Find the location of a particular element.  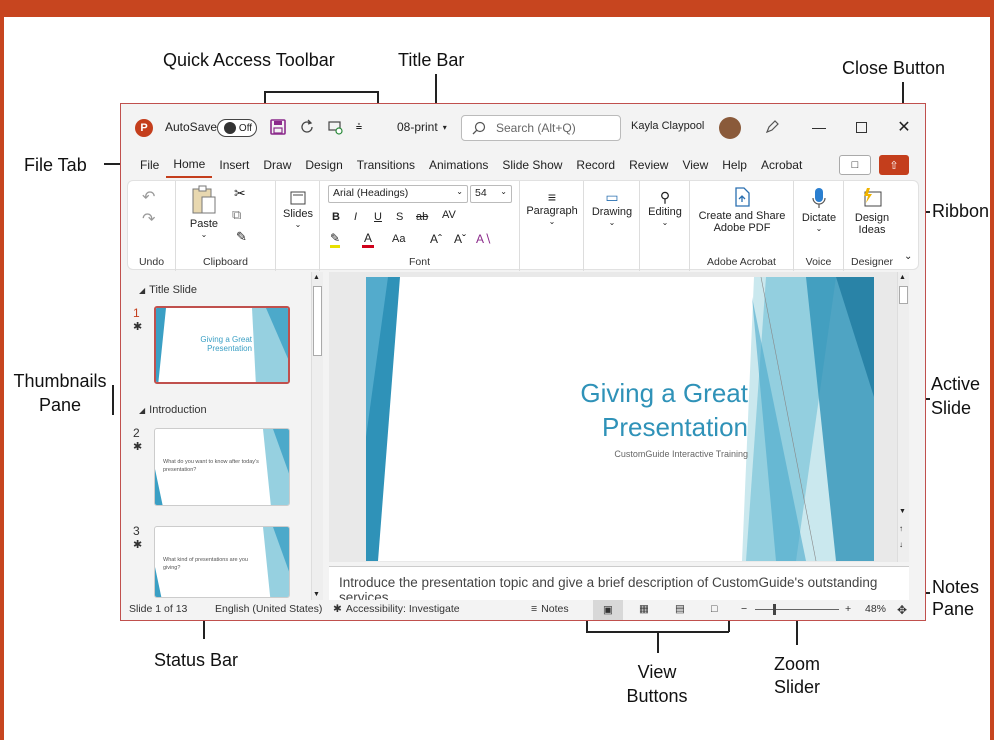

slide-count: Slide 1 of 13 is located at coordinates (158, 609).